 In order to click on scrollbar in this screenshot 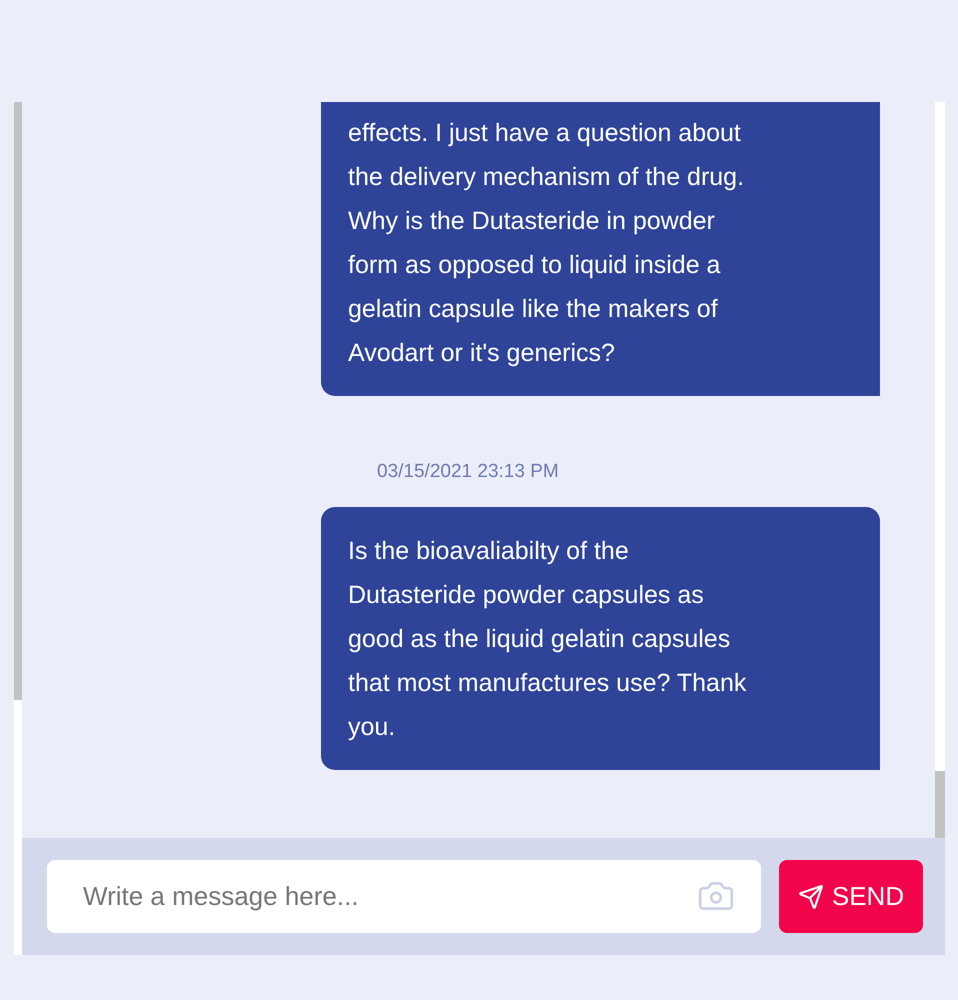, I will do `click(18, 401)`.